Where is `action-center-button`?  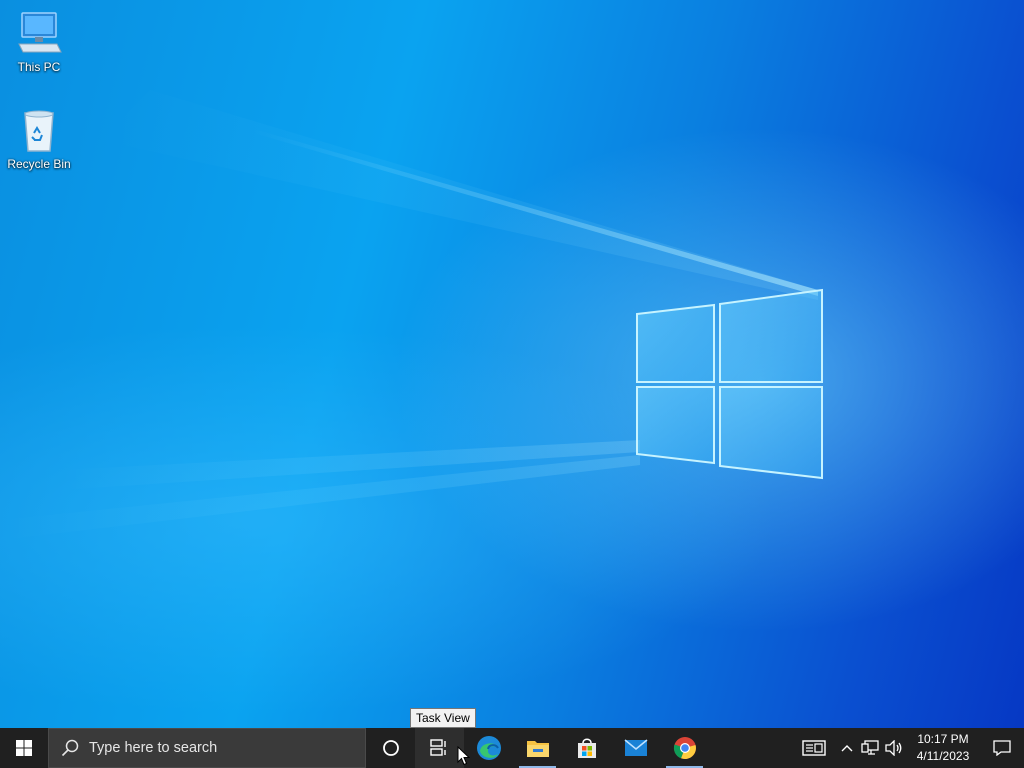
action-center-button is located at coordinates (1002, 748).